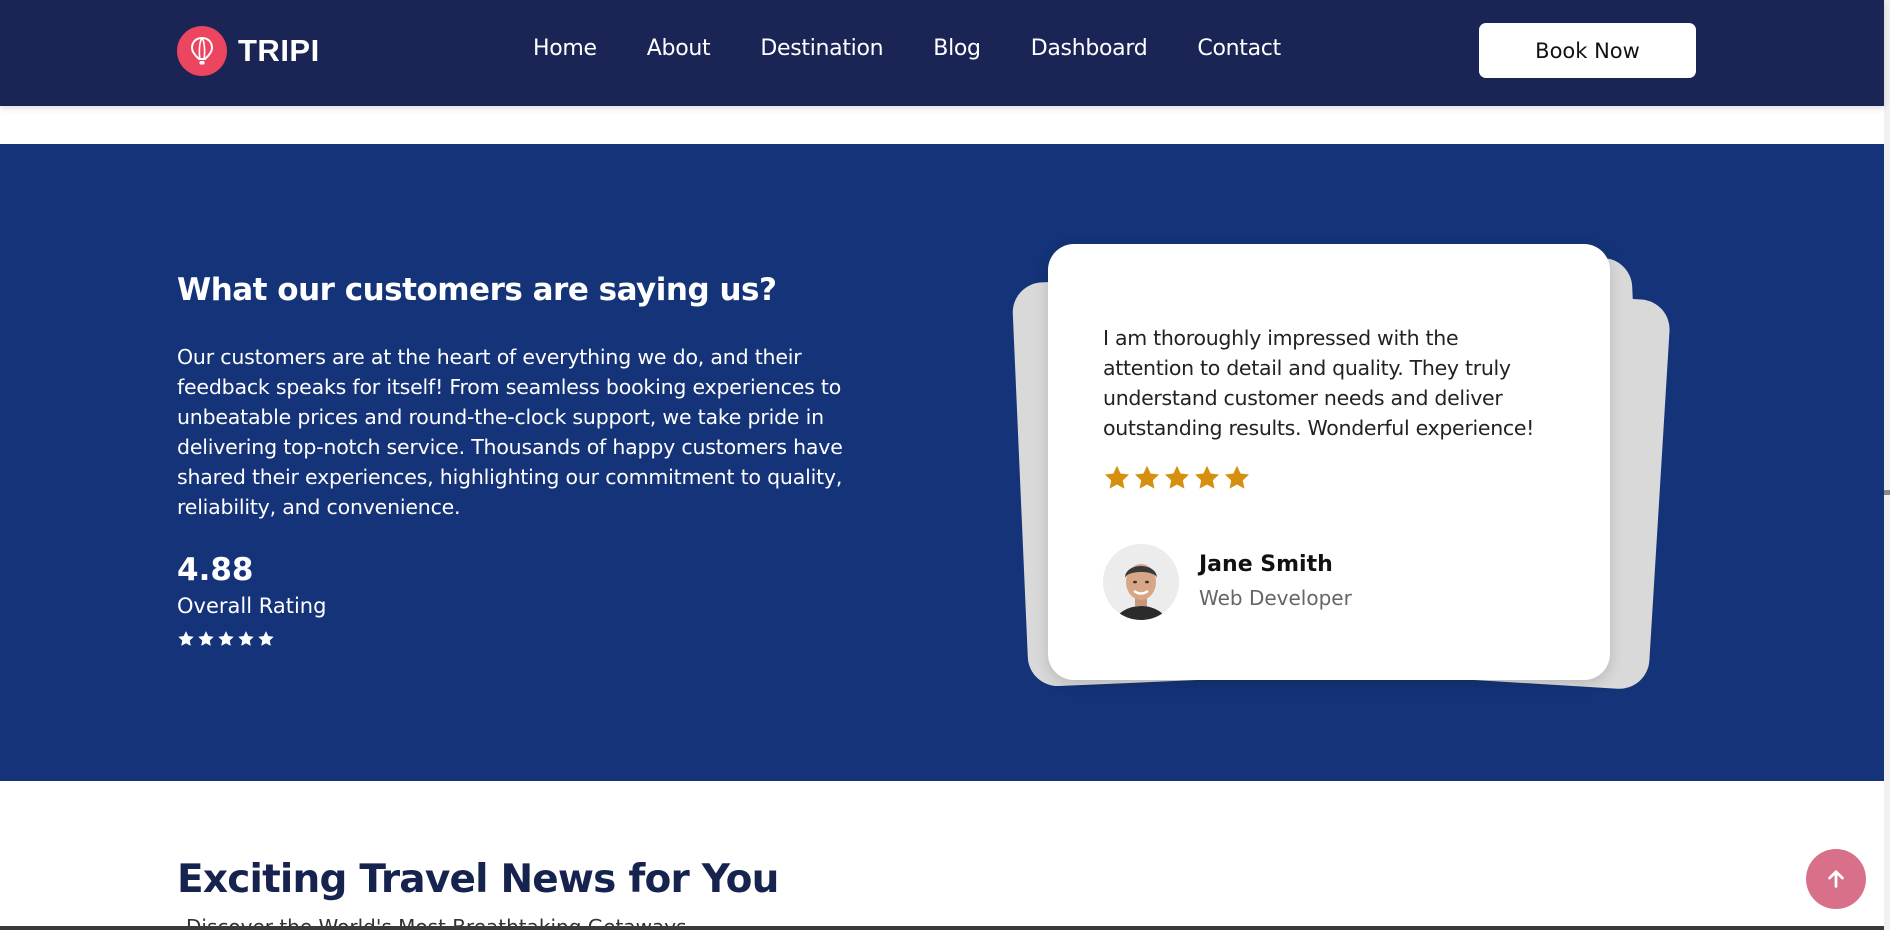 The height and width of the screenshot is (930, 1890). Describe the element at coordinates (279, 50) in the screenshot. I see `logo-text: TRIPI` at that location.